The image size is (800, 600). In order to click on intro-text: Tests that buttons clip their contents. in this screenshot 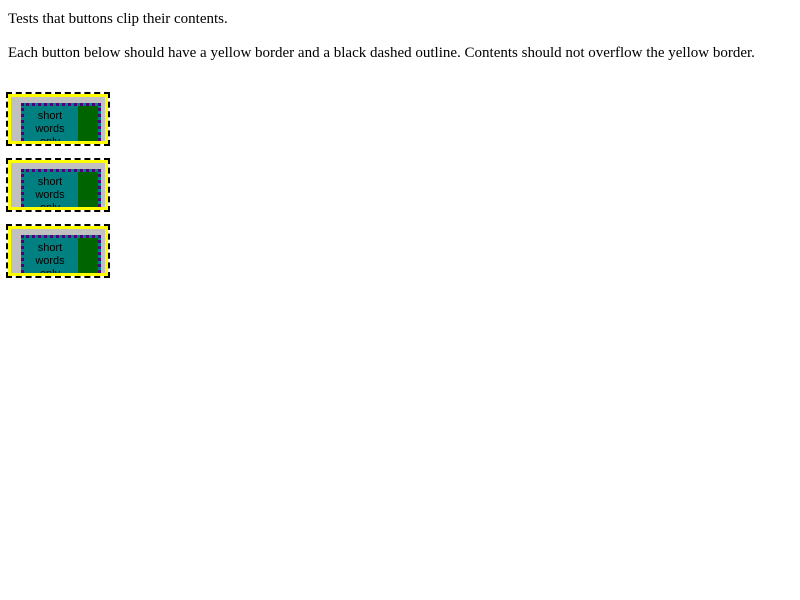, I will do `click(118, 19)`.